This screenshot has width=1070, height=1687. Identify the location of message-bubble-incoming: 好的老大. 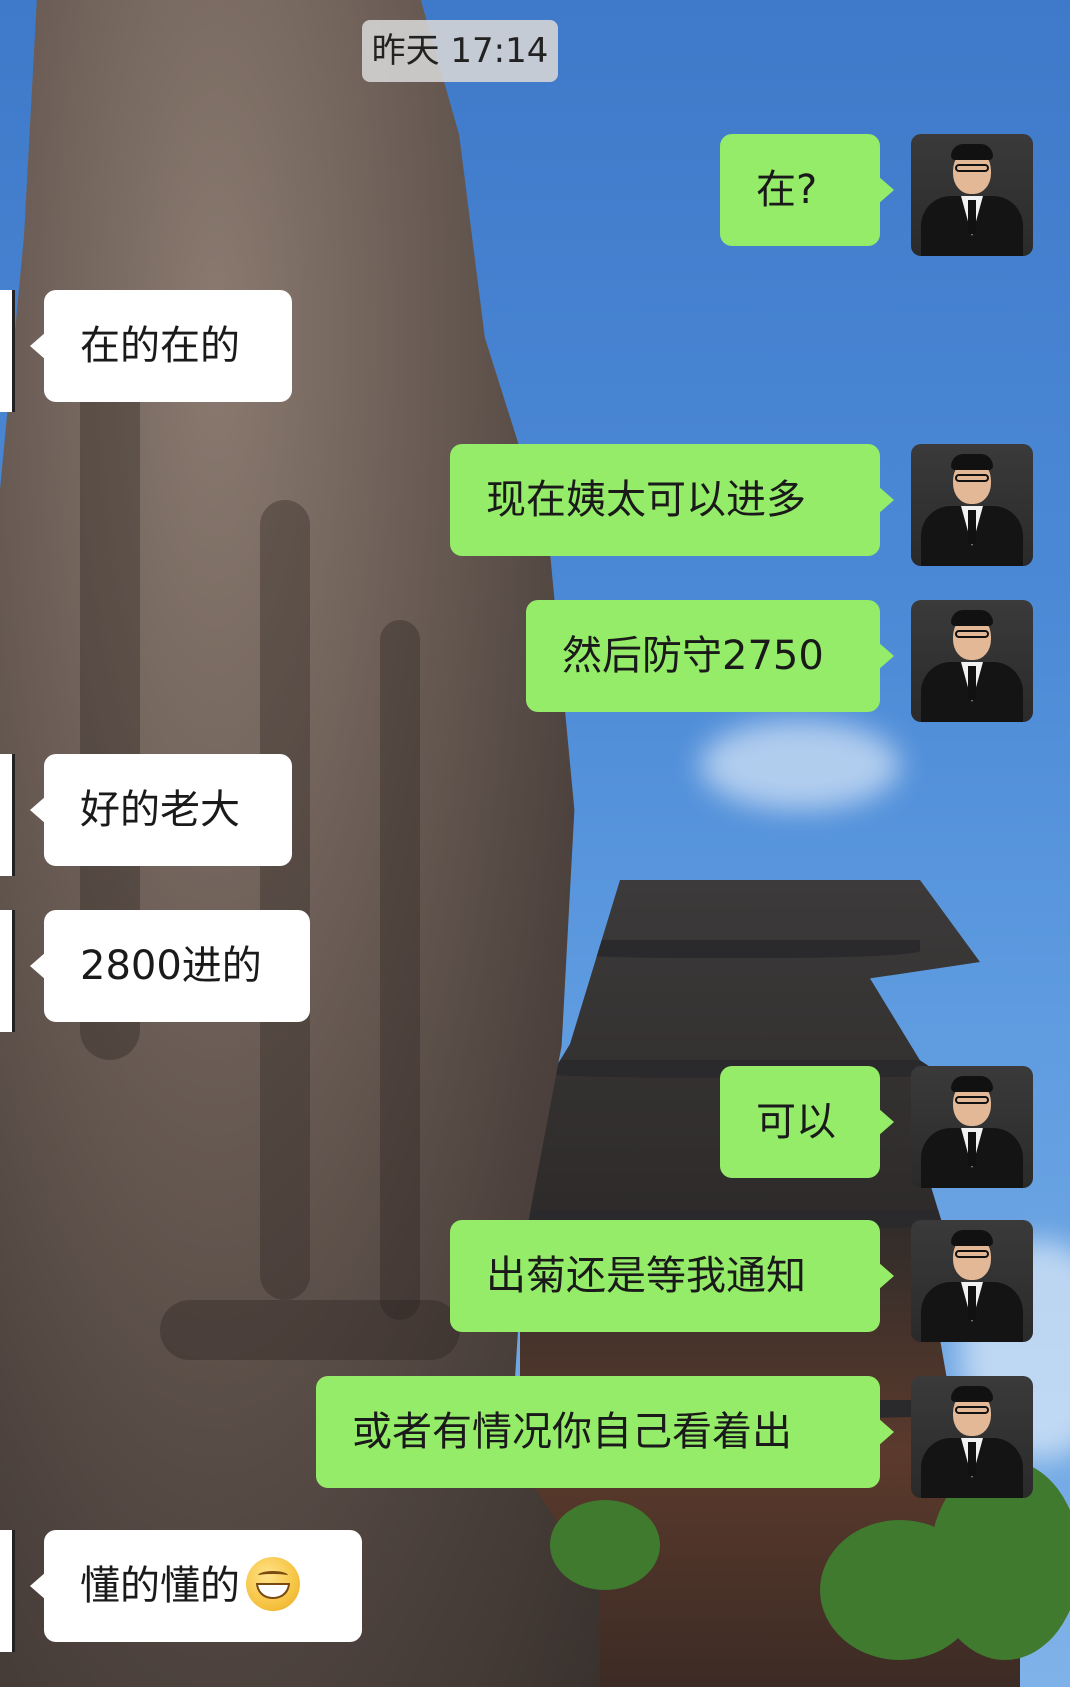
(161, 810).